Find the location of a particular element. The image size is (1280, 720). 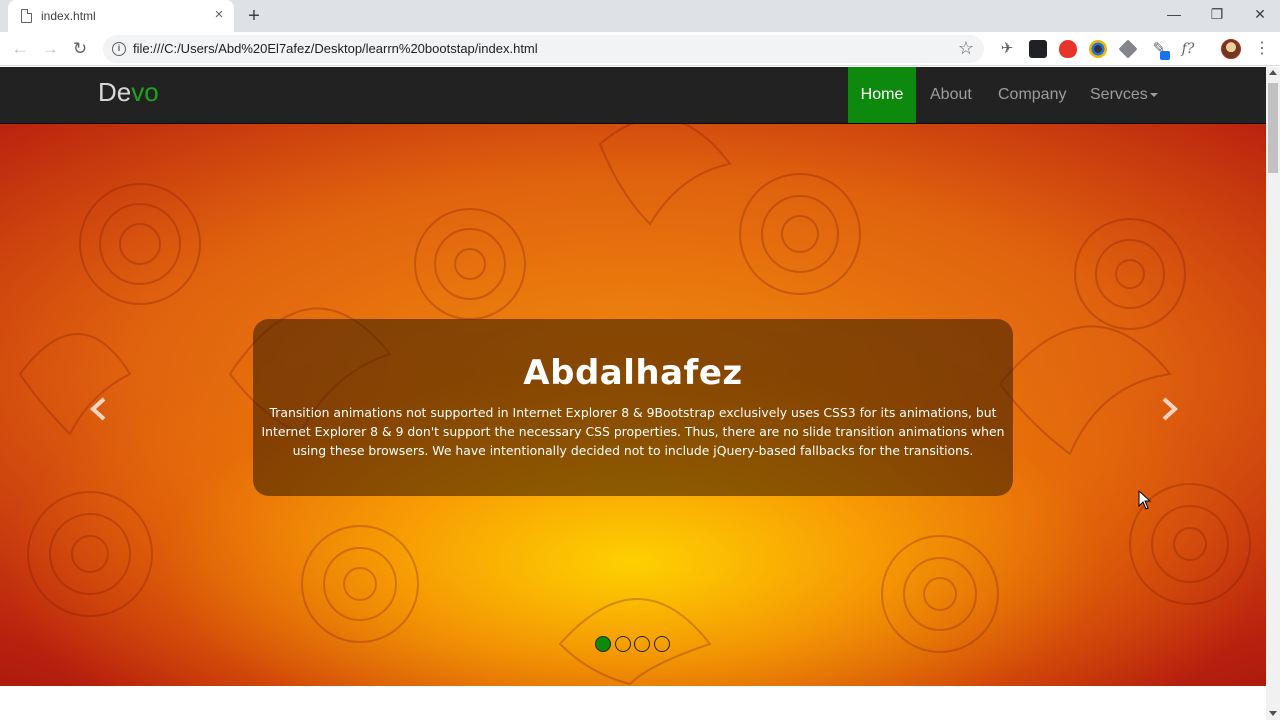

nav-services-label: Servces is located at coordinates (1119, 94).